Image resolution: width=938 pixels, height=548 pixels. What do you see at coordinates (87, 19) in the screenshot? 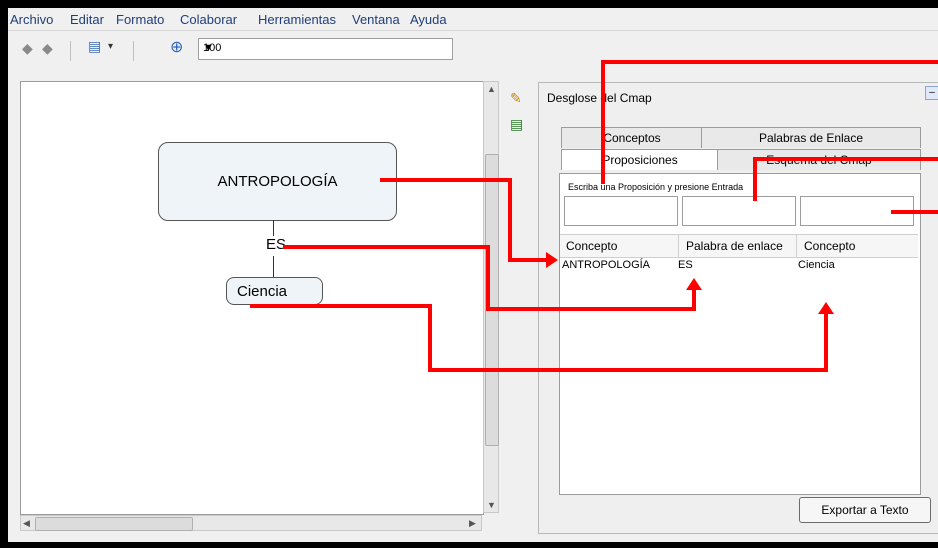
I see `menu-editar: Editar` at bounding box center [87, 19].